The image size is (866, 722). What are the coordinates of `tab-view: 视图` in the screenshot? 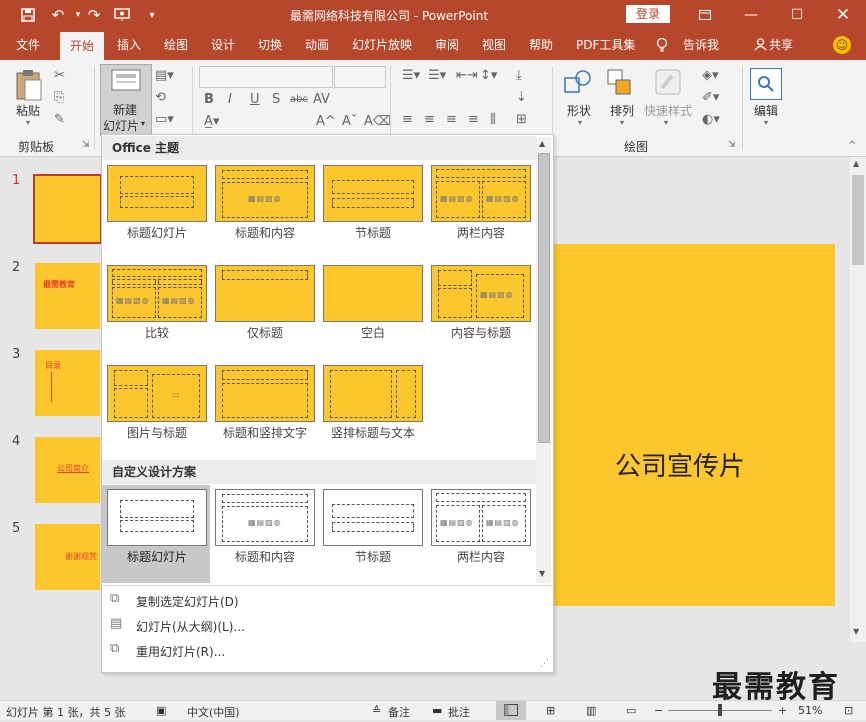 It's located at (494, 45).